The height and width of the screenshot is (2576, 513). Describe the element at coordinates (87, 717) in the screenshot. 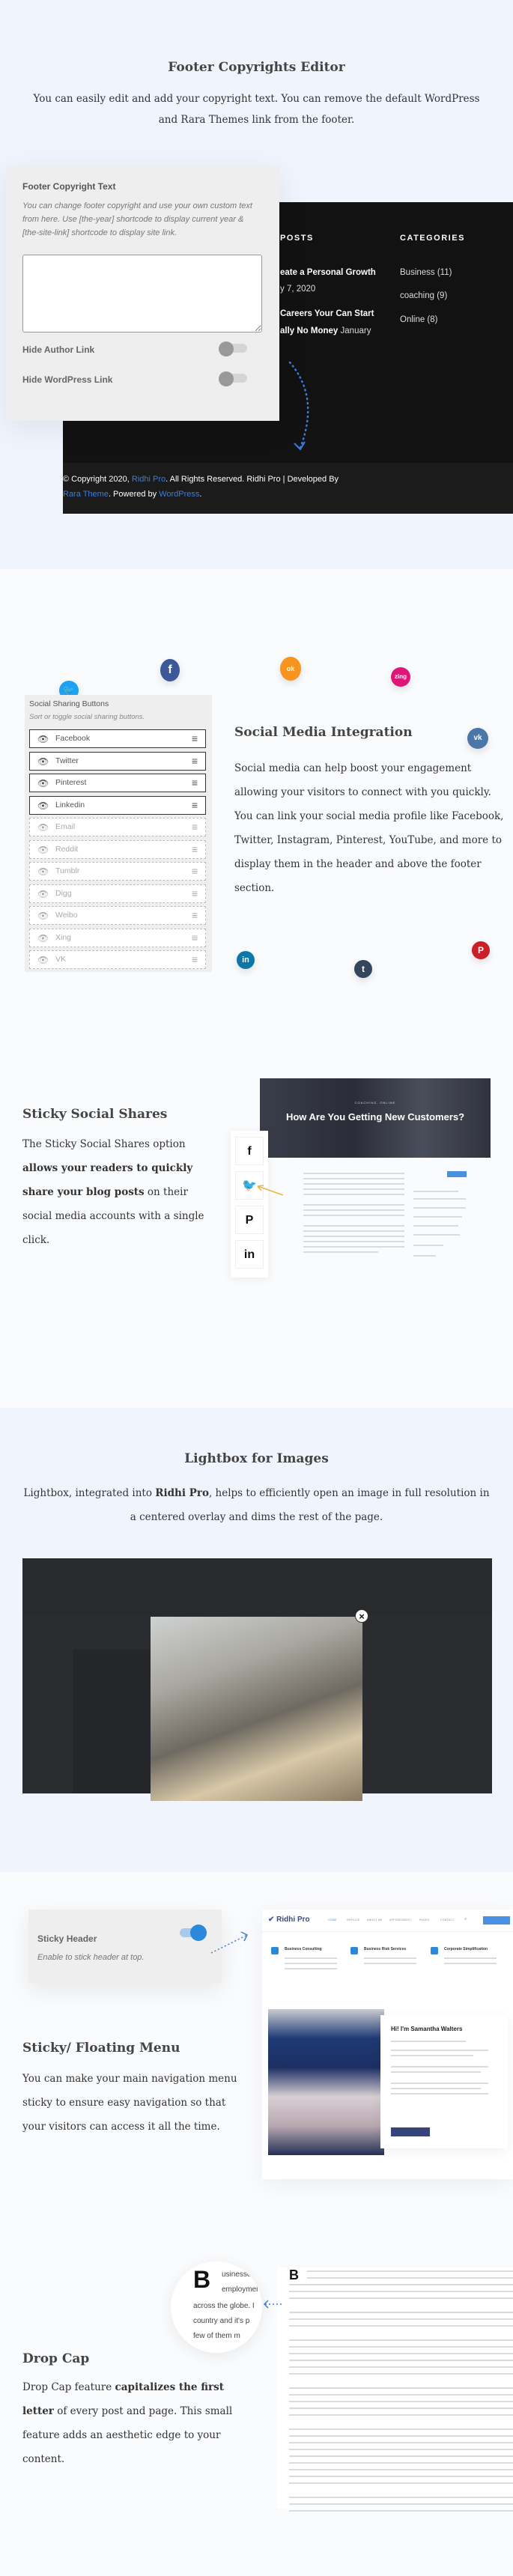

I see `panel-hint: Sort or toggle social sharing buttons.` at that location.